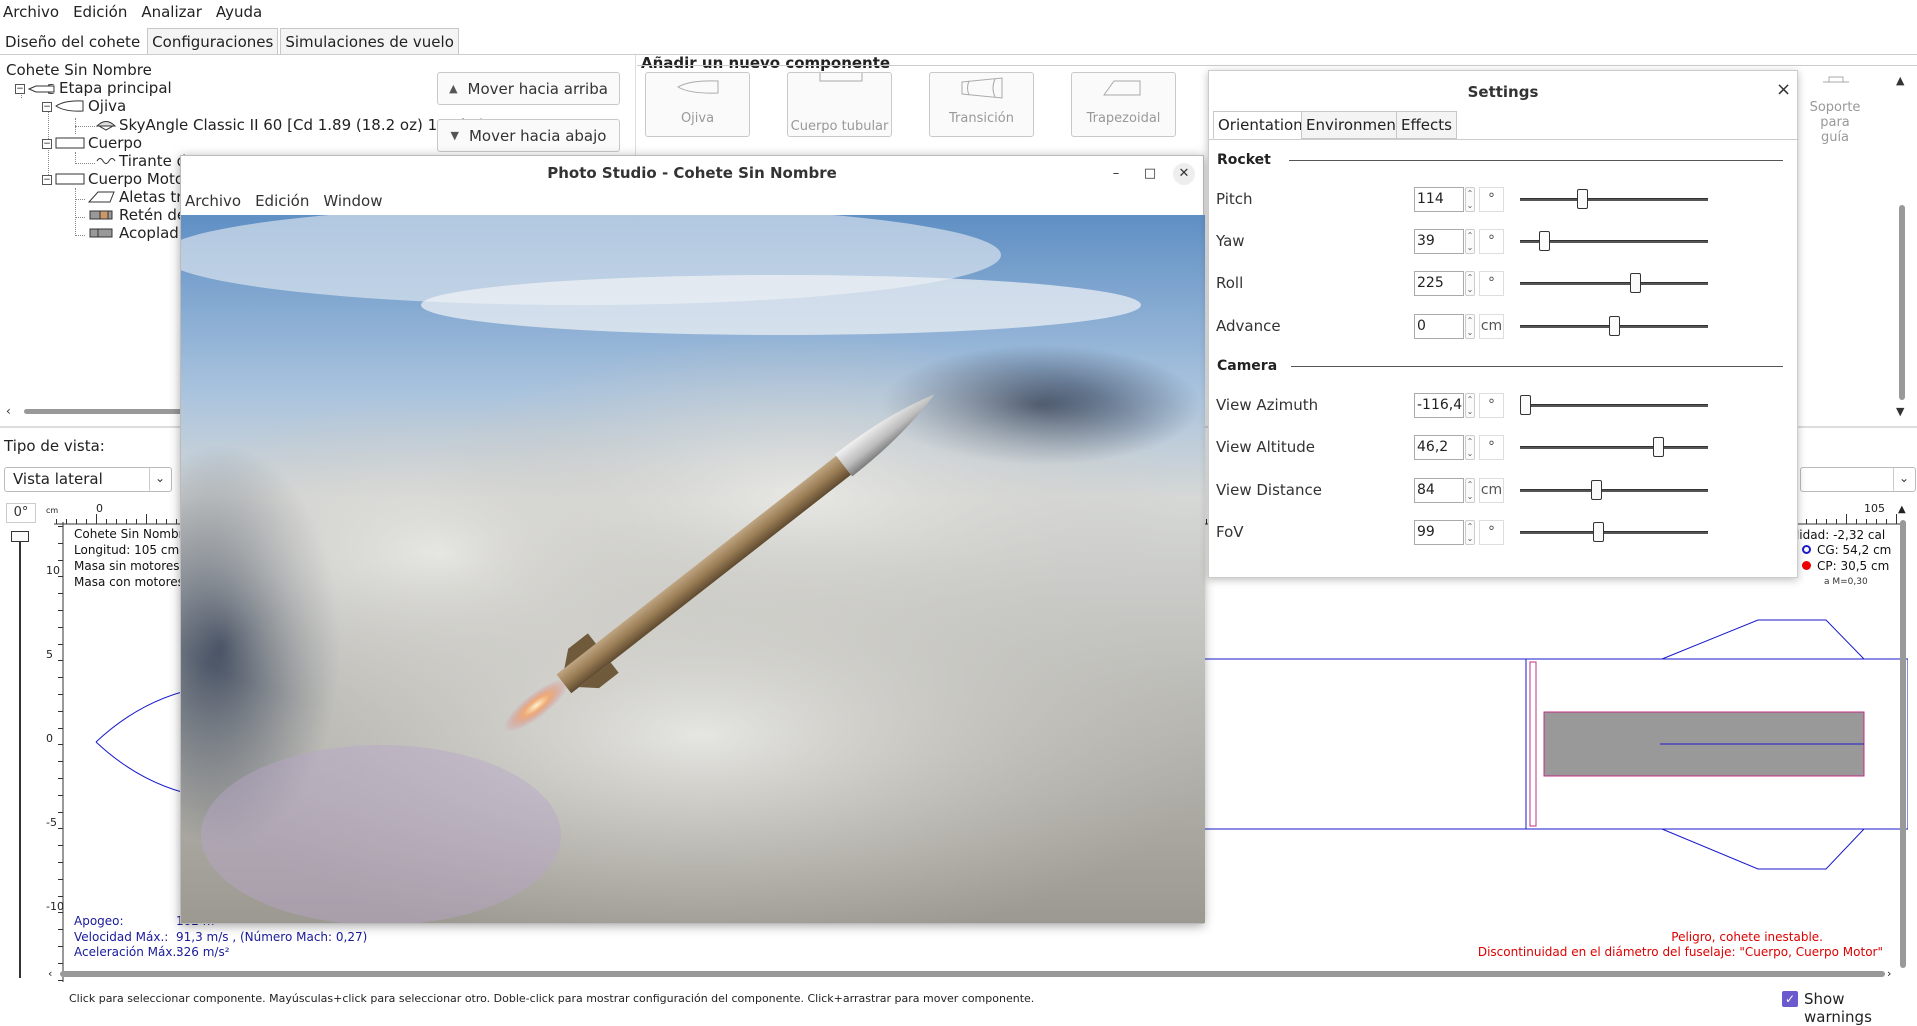 The height and width of the screenshot is (1026, 1917). What do you see at coordinates (1900, 411) in the screenshot?
I see `scroll-down-icon: ▼` at bounding box center [1900, 411].